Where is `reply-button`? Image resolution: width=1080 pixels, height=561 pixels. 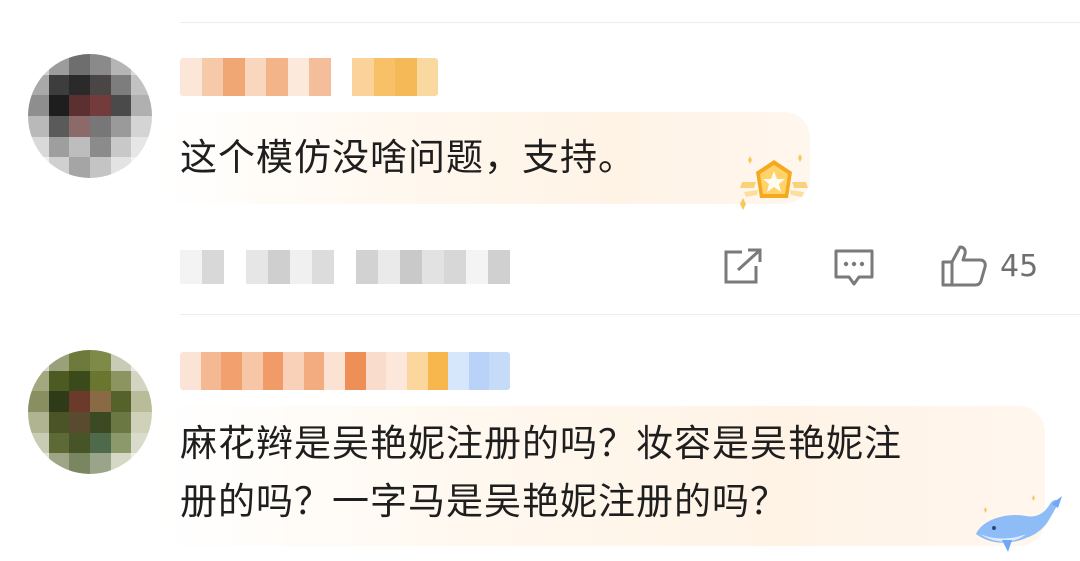 reply-button is located at coordinates (854, 268).